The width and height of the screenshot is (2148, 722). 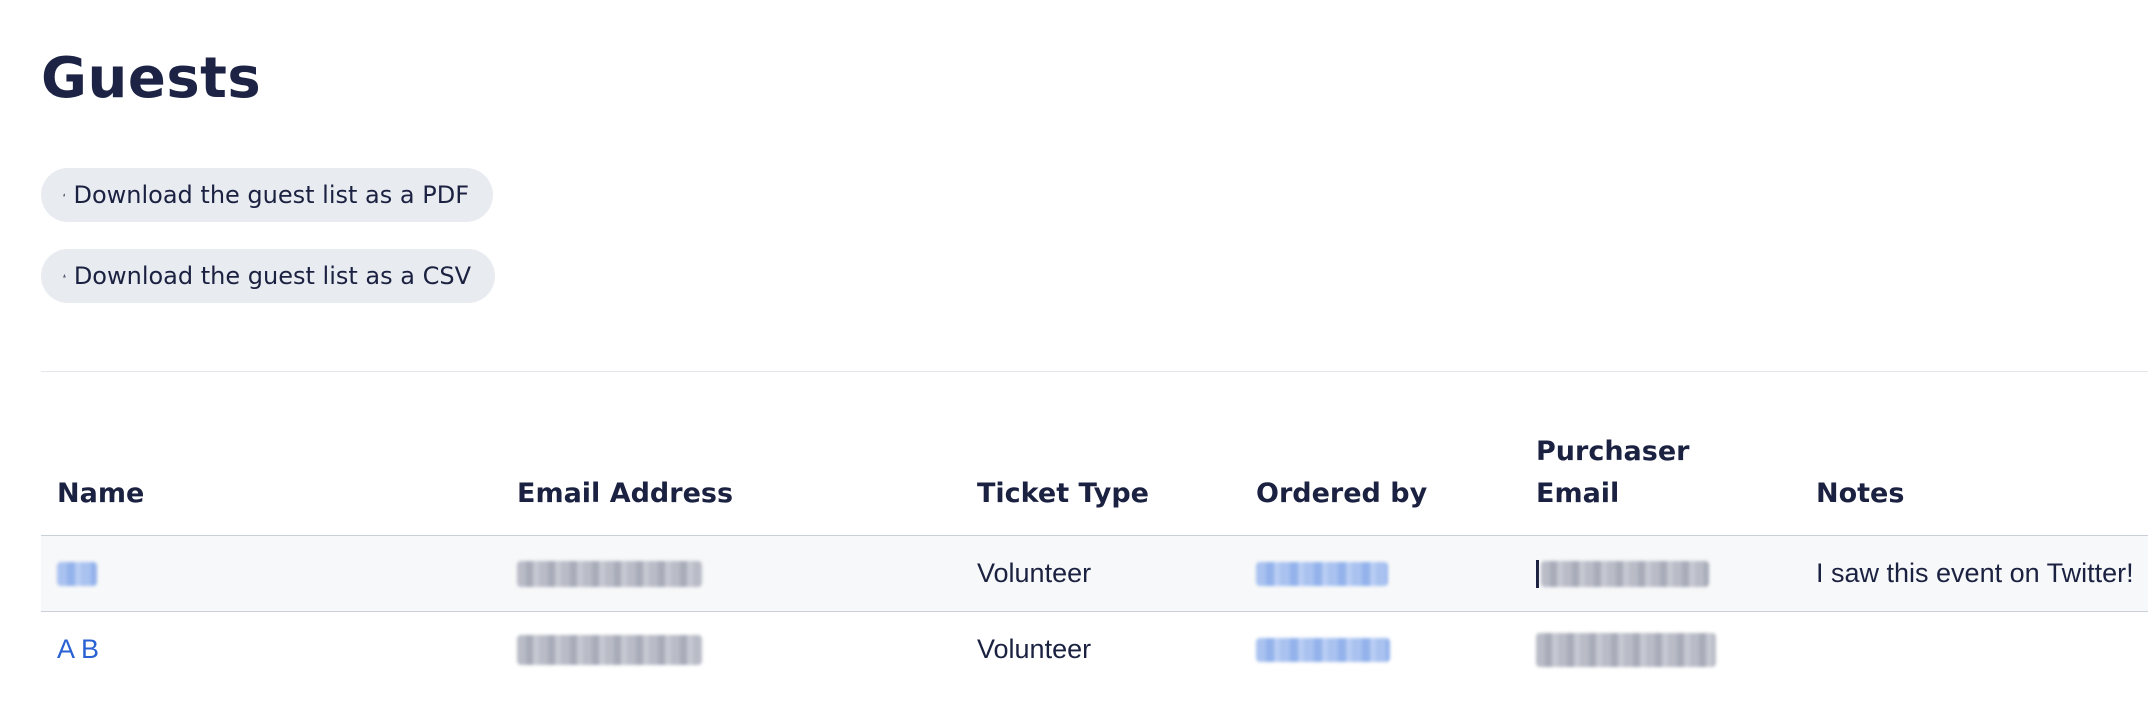 I want to click on download-csv-button: Download the guest list as a CSV, so click(x=268, y=276).